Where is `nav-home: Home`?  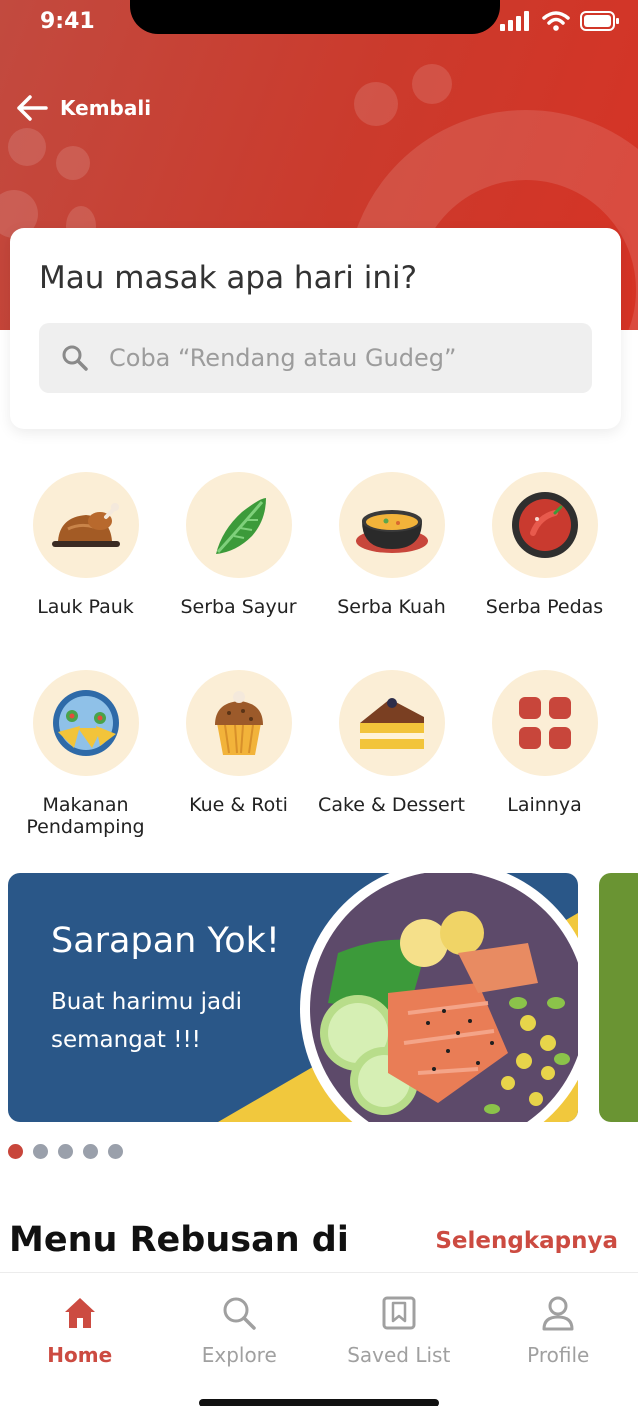 nav-home: Home is located at coordinates (80, 1339).